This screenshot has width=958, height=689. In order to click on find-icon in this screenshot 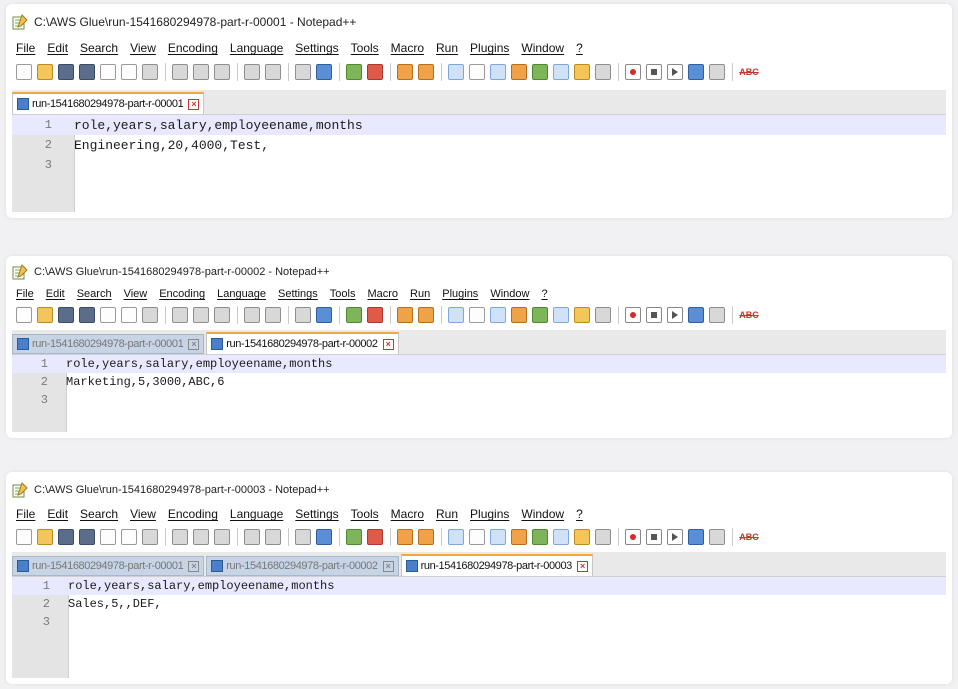, I will do `click(303, 315)`.